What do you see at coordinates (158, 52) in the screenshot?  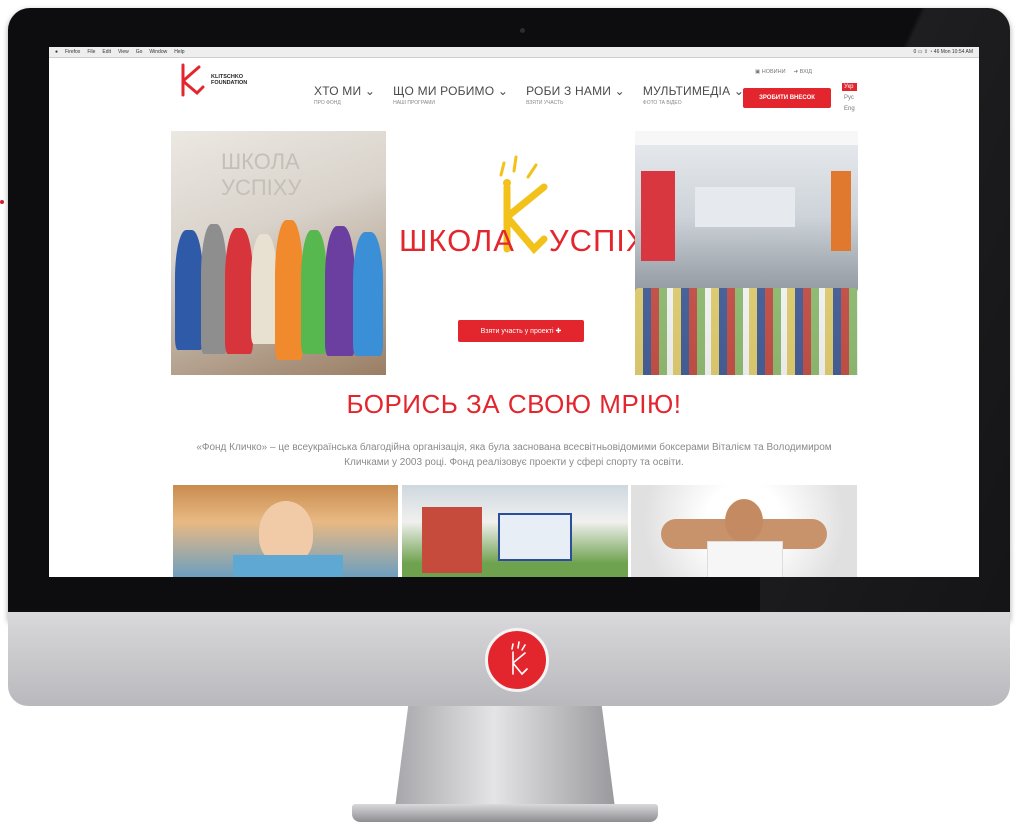 I see `menu-window: Window` at bounding box center [158, 52].